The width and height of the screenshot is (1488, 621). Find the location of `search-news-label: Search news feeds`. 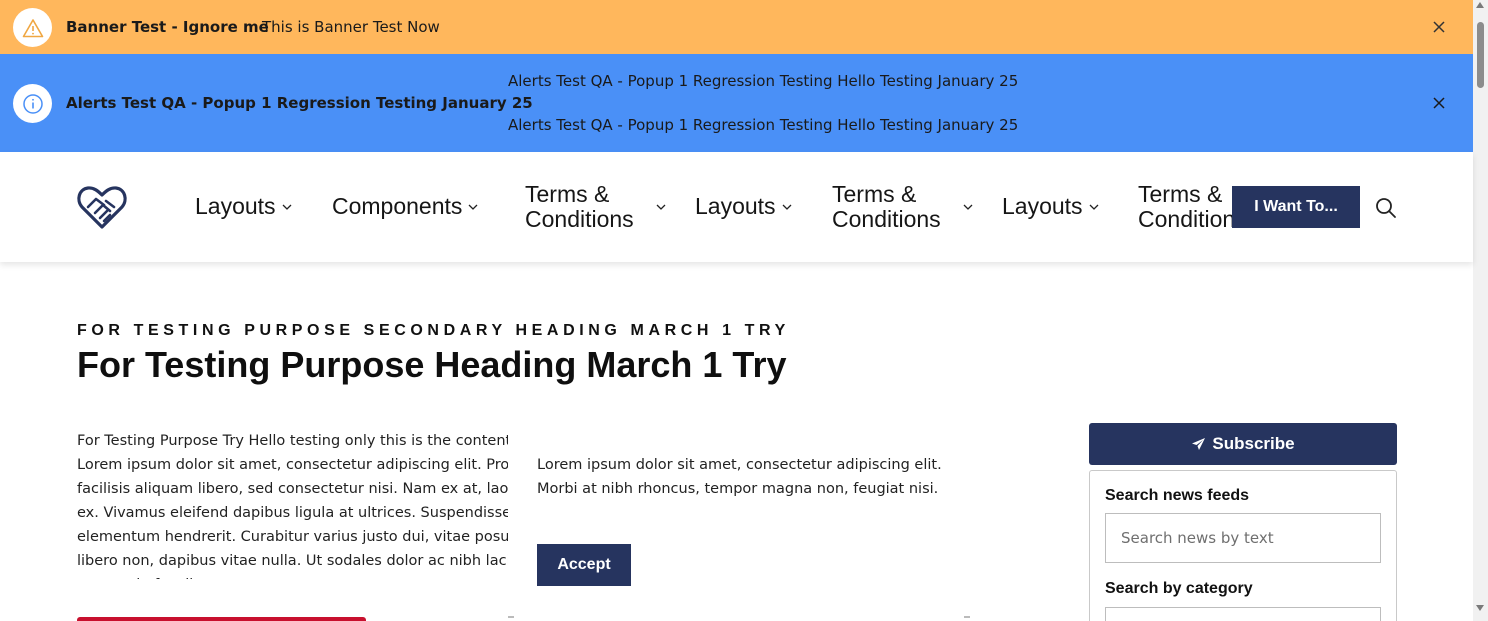

search-news-label: Search news feeds is located at coordinates (1177, 495).